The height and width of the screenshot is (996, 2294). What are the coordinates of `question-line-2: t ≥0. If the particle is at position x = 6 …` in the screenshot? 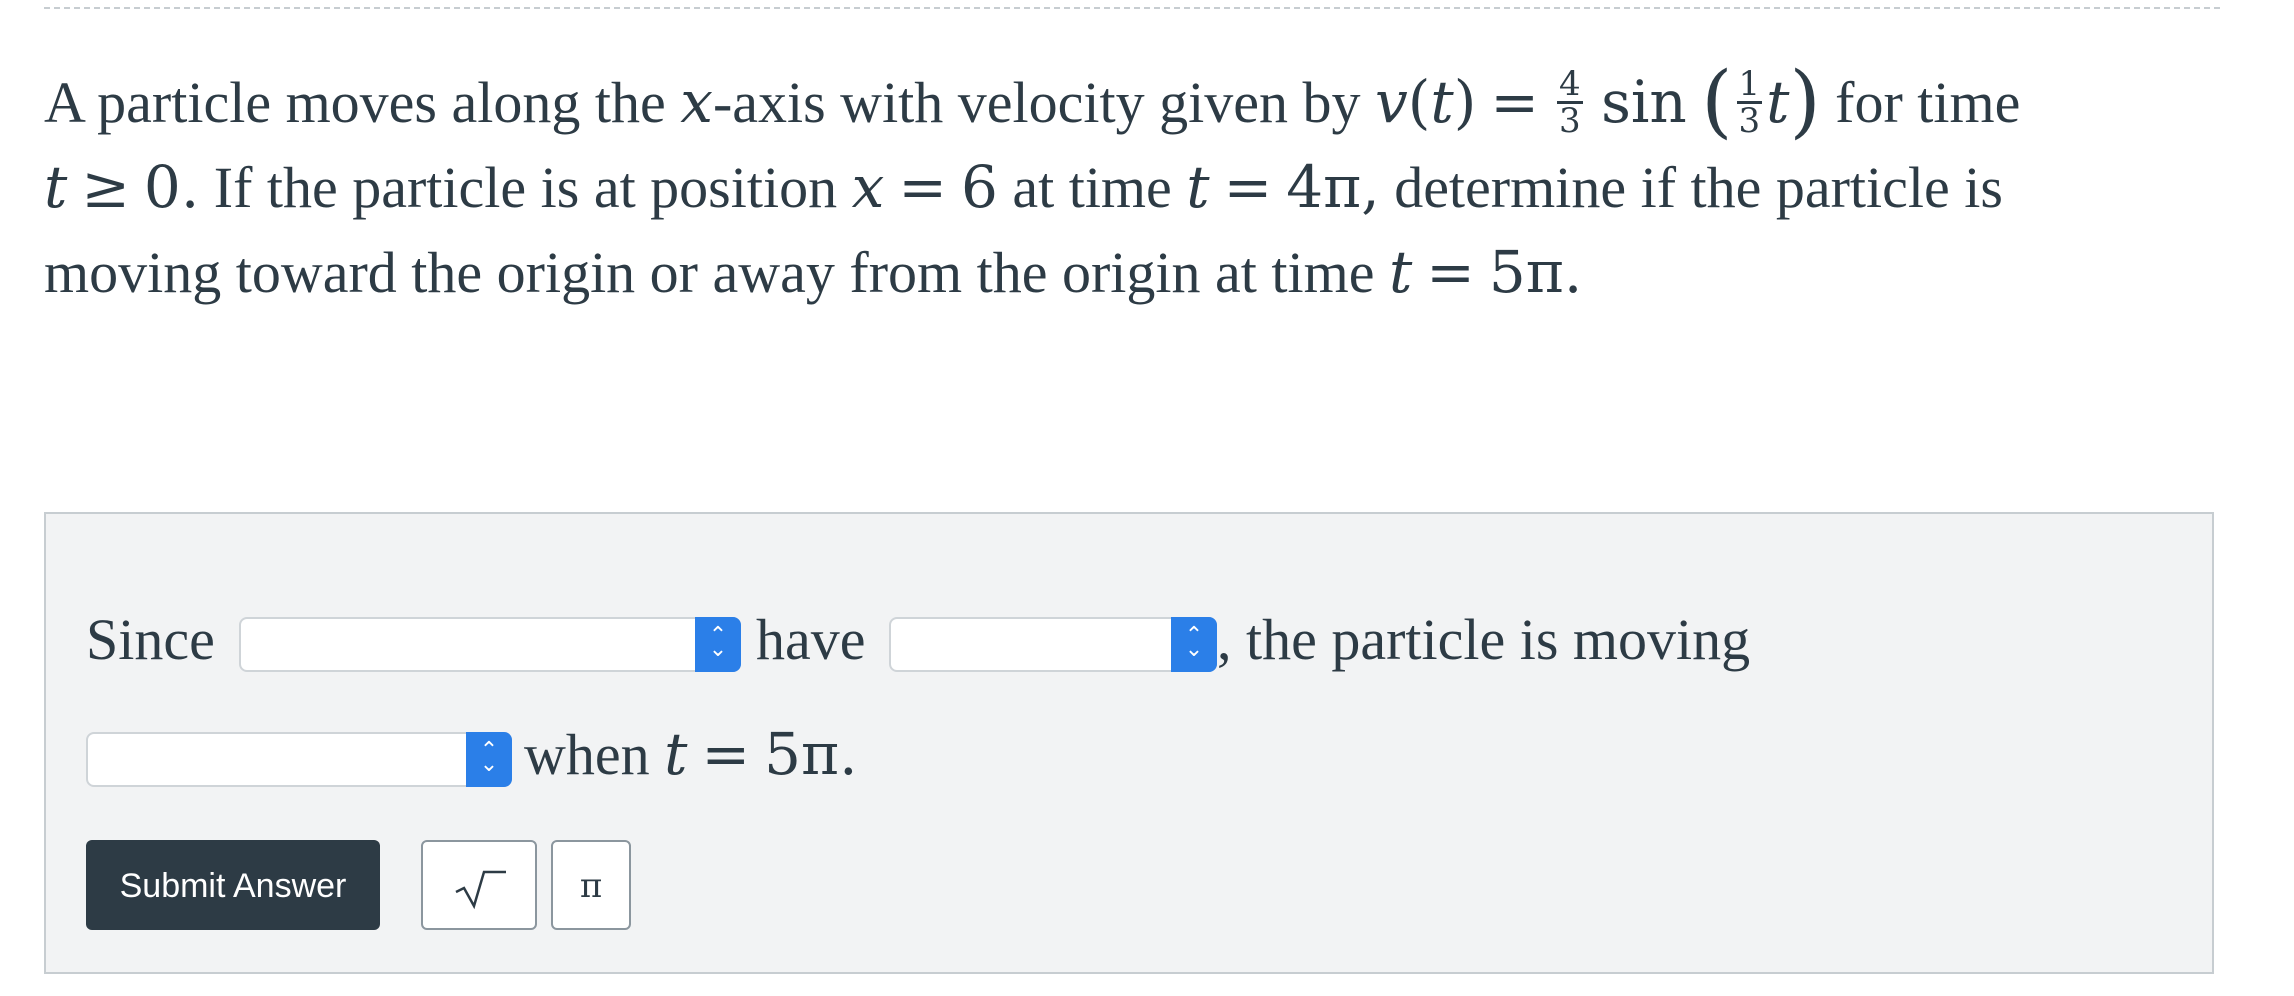 It's located at (1144, 187).